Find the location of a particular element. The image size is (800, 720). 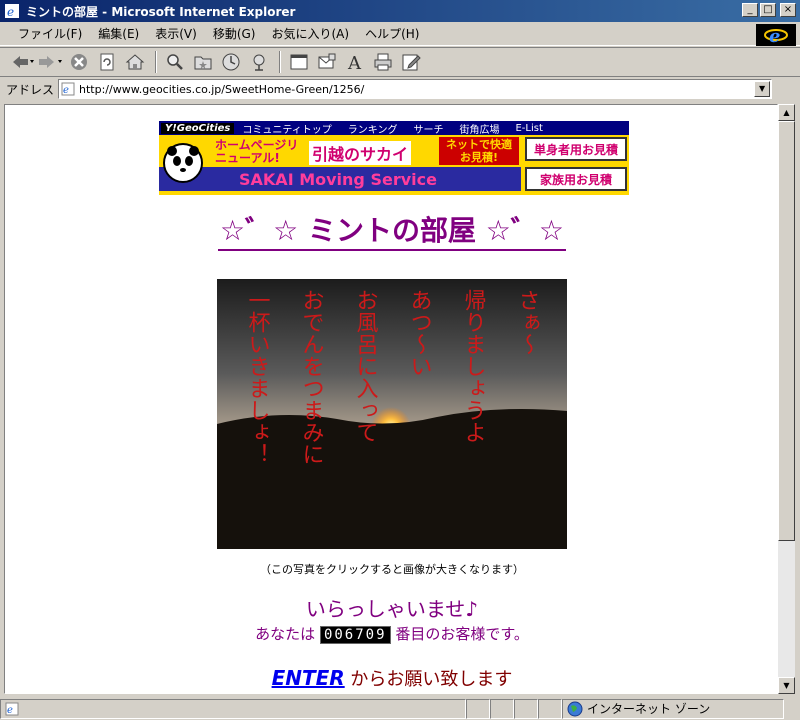

address-box: e ▼ is located at coordinates (415, 89).